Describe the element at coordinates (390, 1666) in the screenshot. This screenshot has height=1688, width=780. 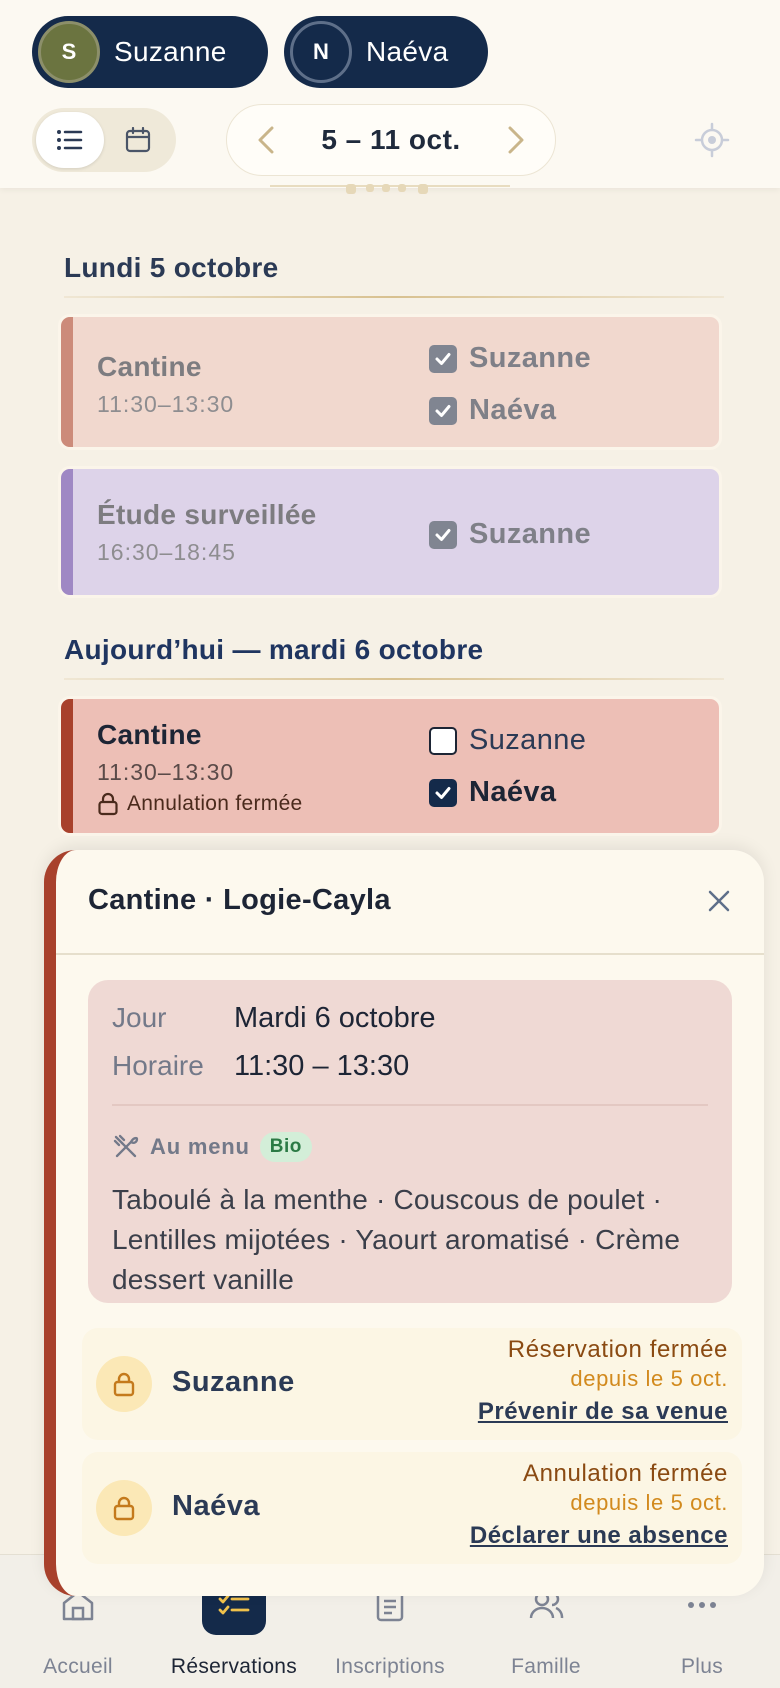
I see `nav-label: Inscriptions` at that location.